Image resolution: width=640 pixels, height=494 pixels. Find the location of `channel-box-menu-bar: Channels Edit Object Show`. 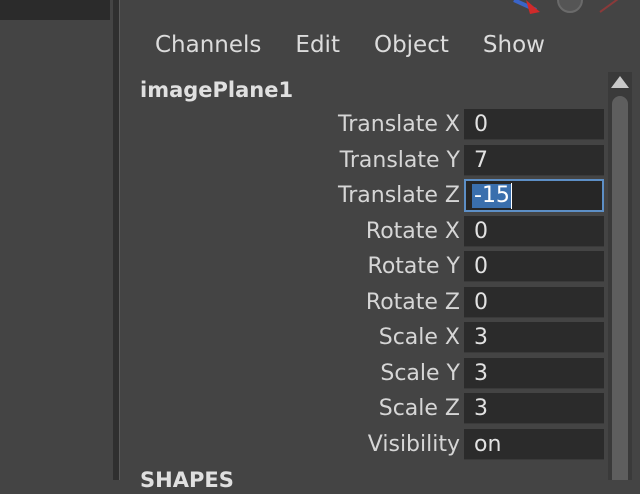

channel-box-menu-bar: Channels Edit Object Show is located at coordinates (367, 45).